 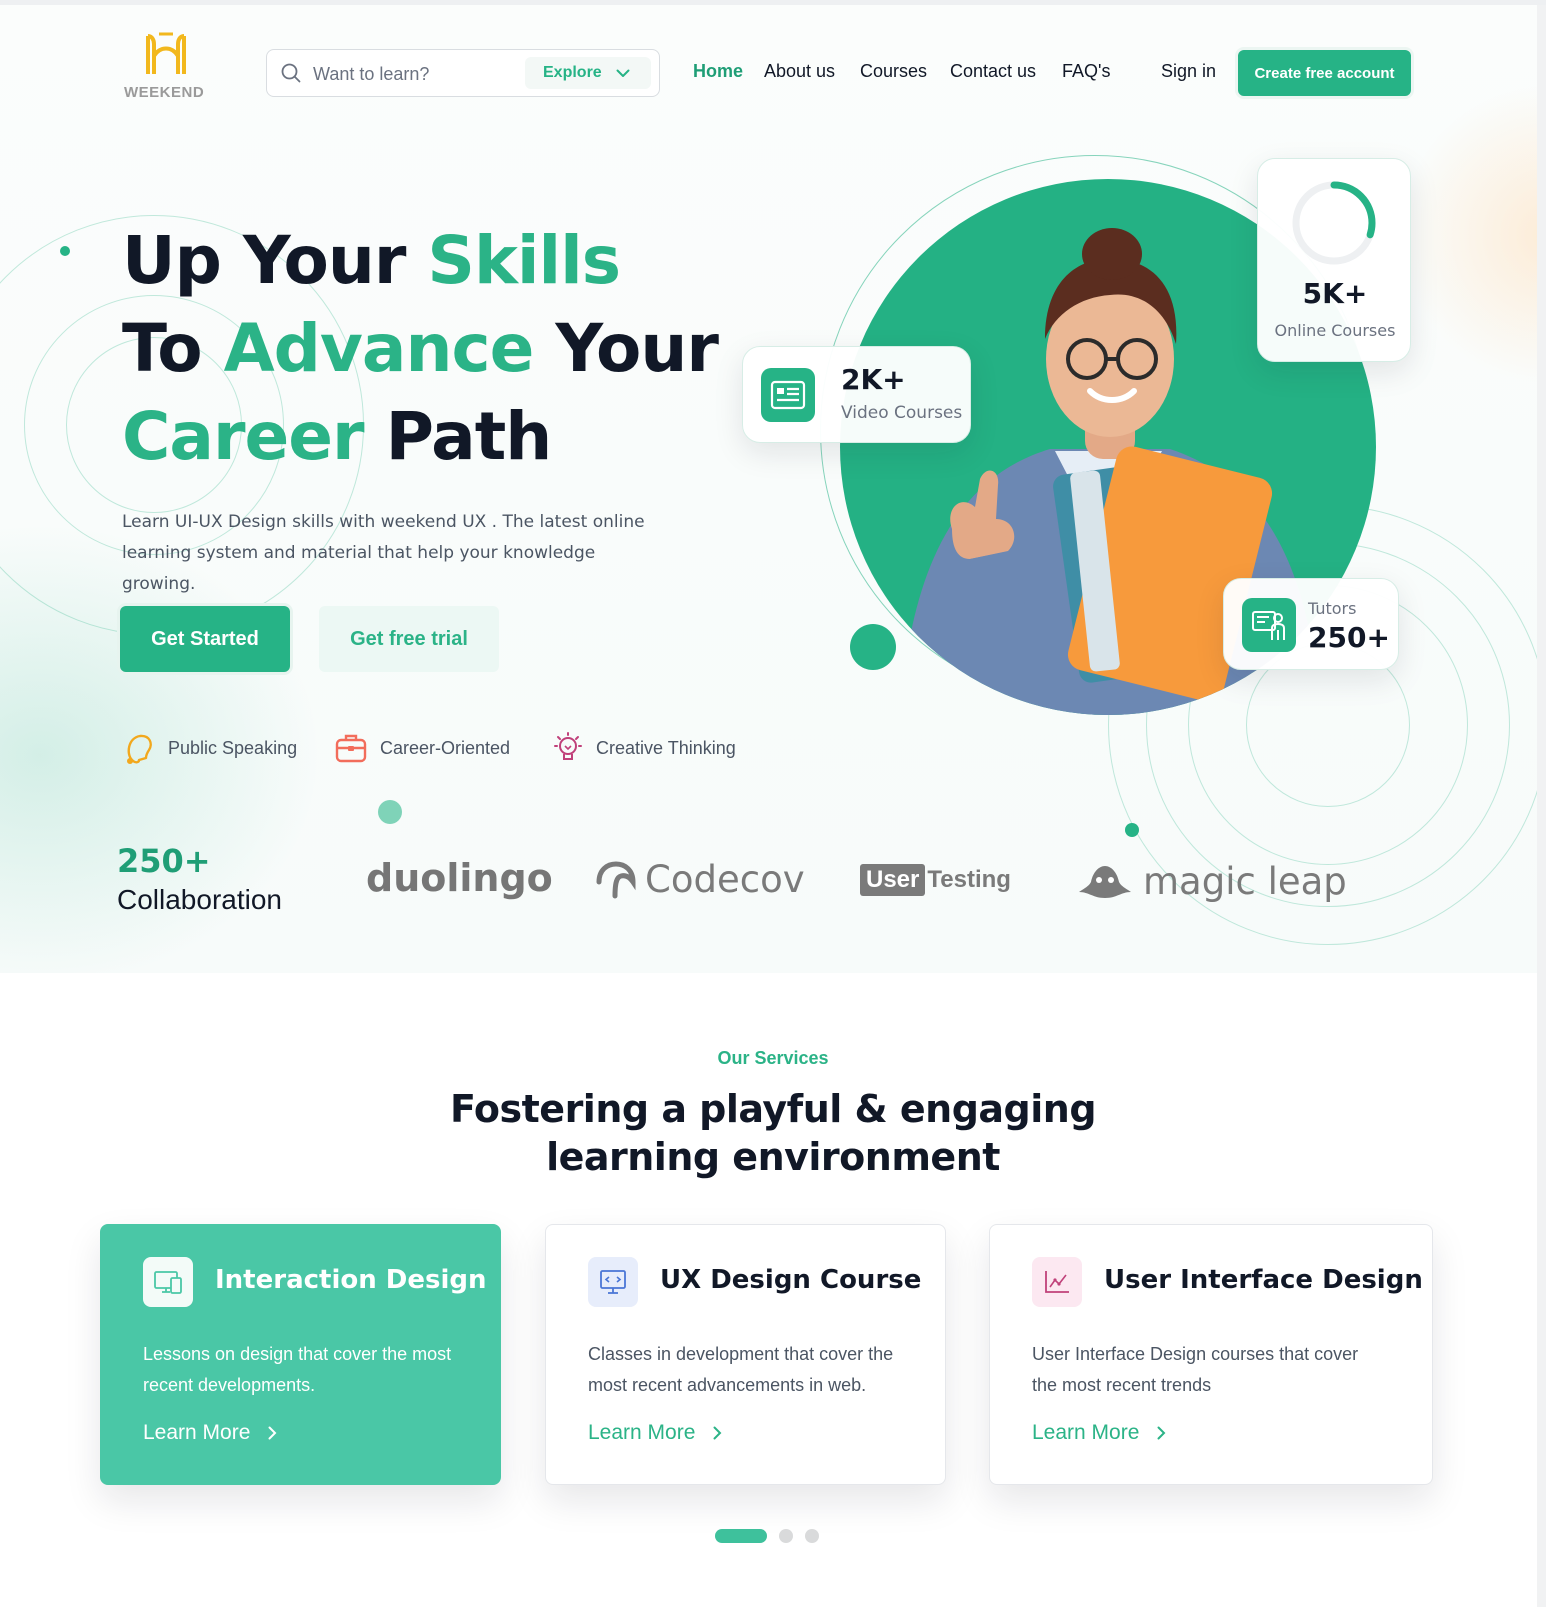 I want to click on nav-home: Home, so click(x=718, y=71).